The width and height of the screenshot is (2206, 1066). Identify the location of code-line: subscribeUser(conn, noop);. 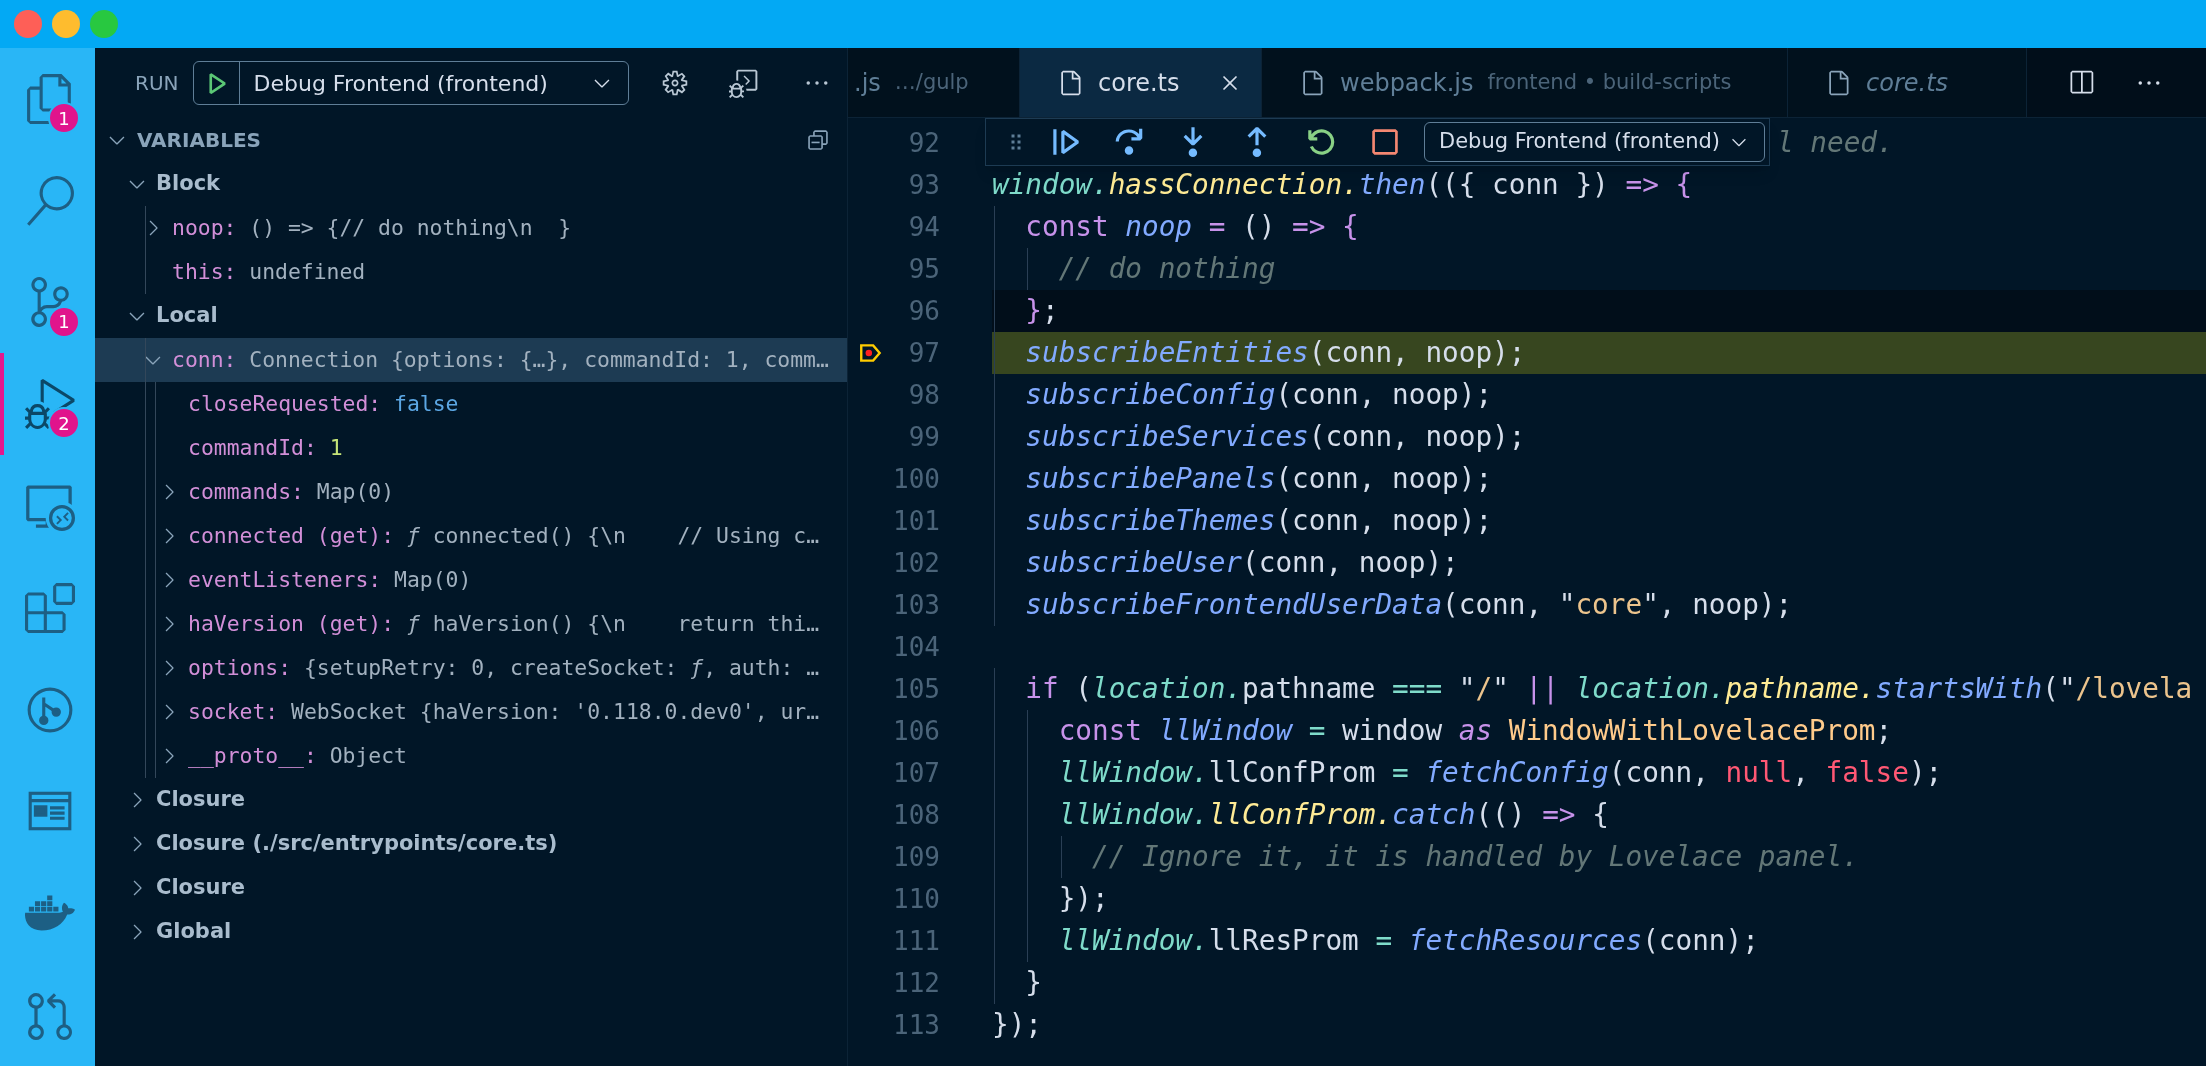
(1241, 563).